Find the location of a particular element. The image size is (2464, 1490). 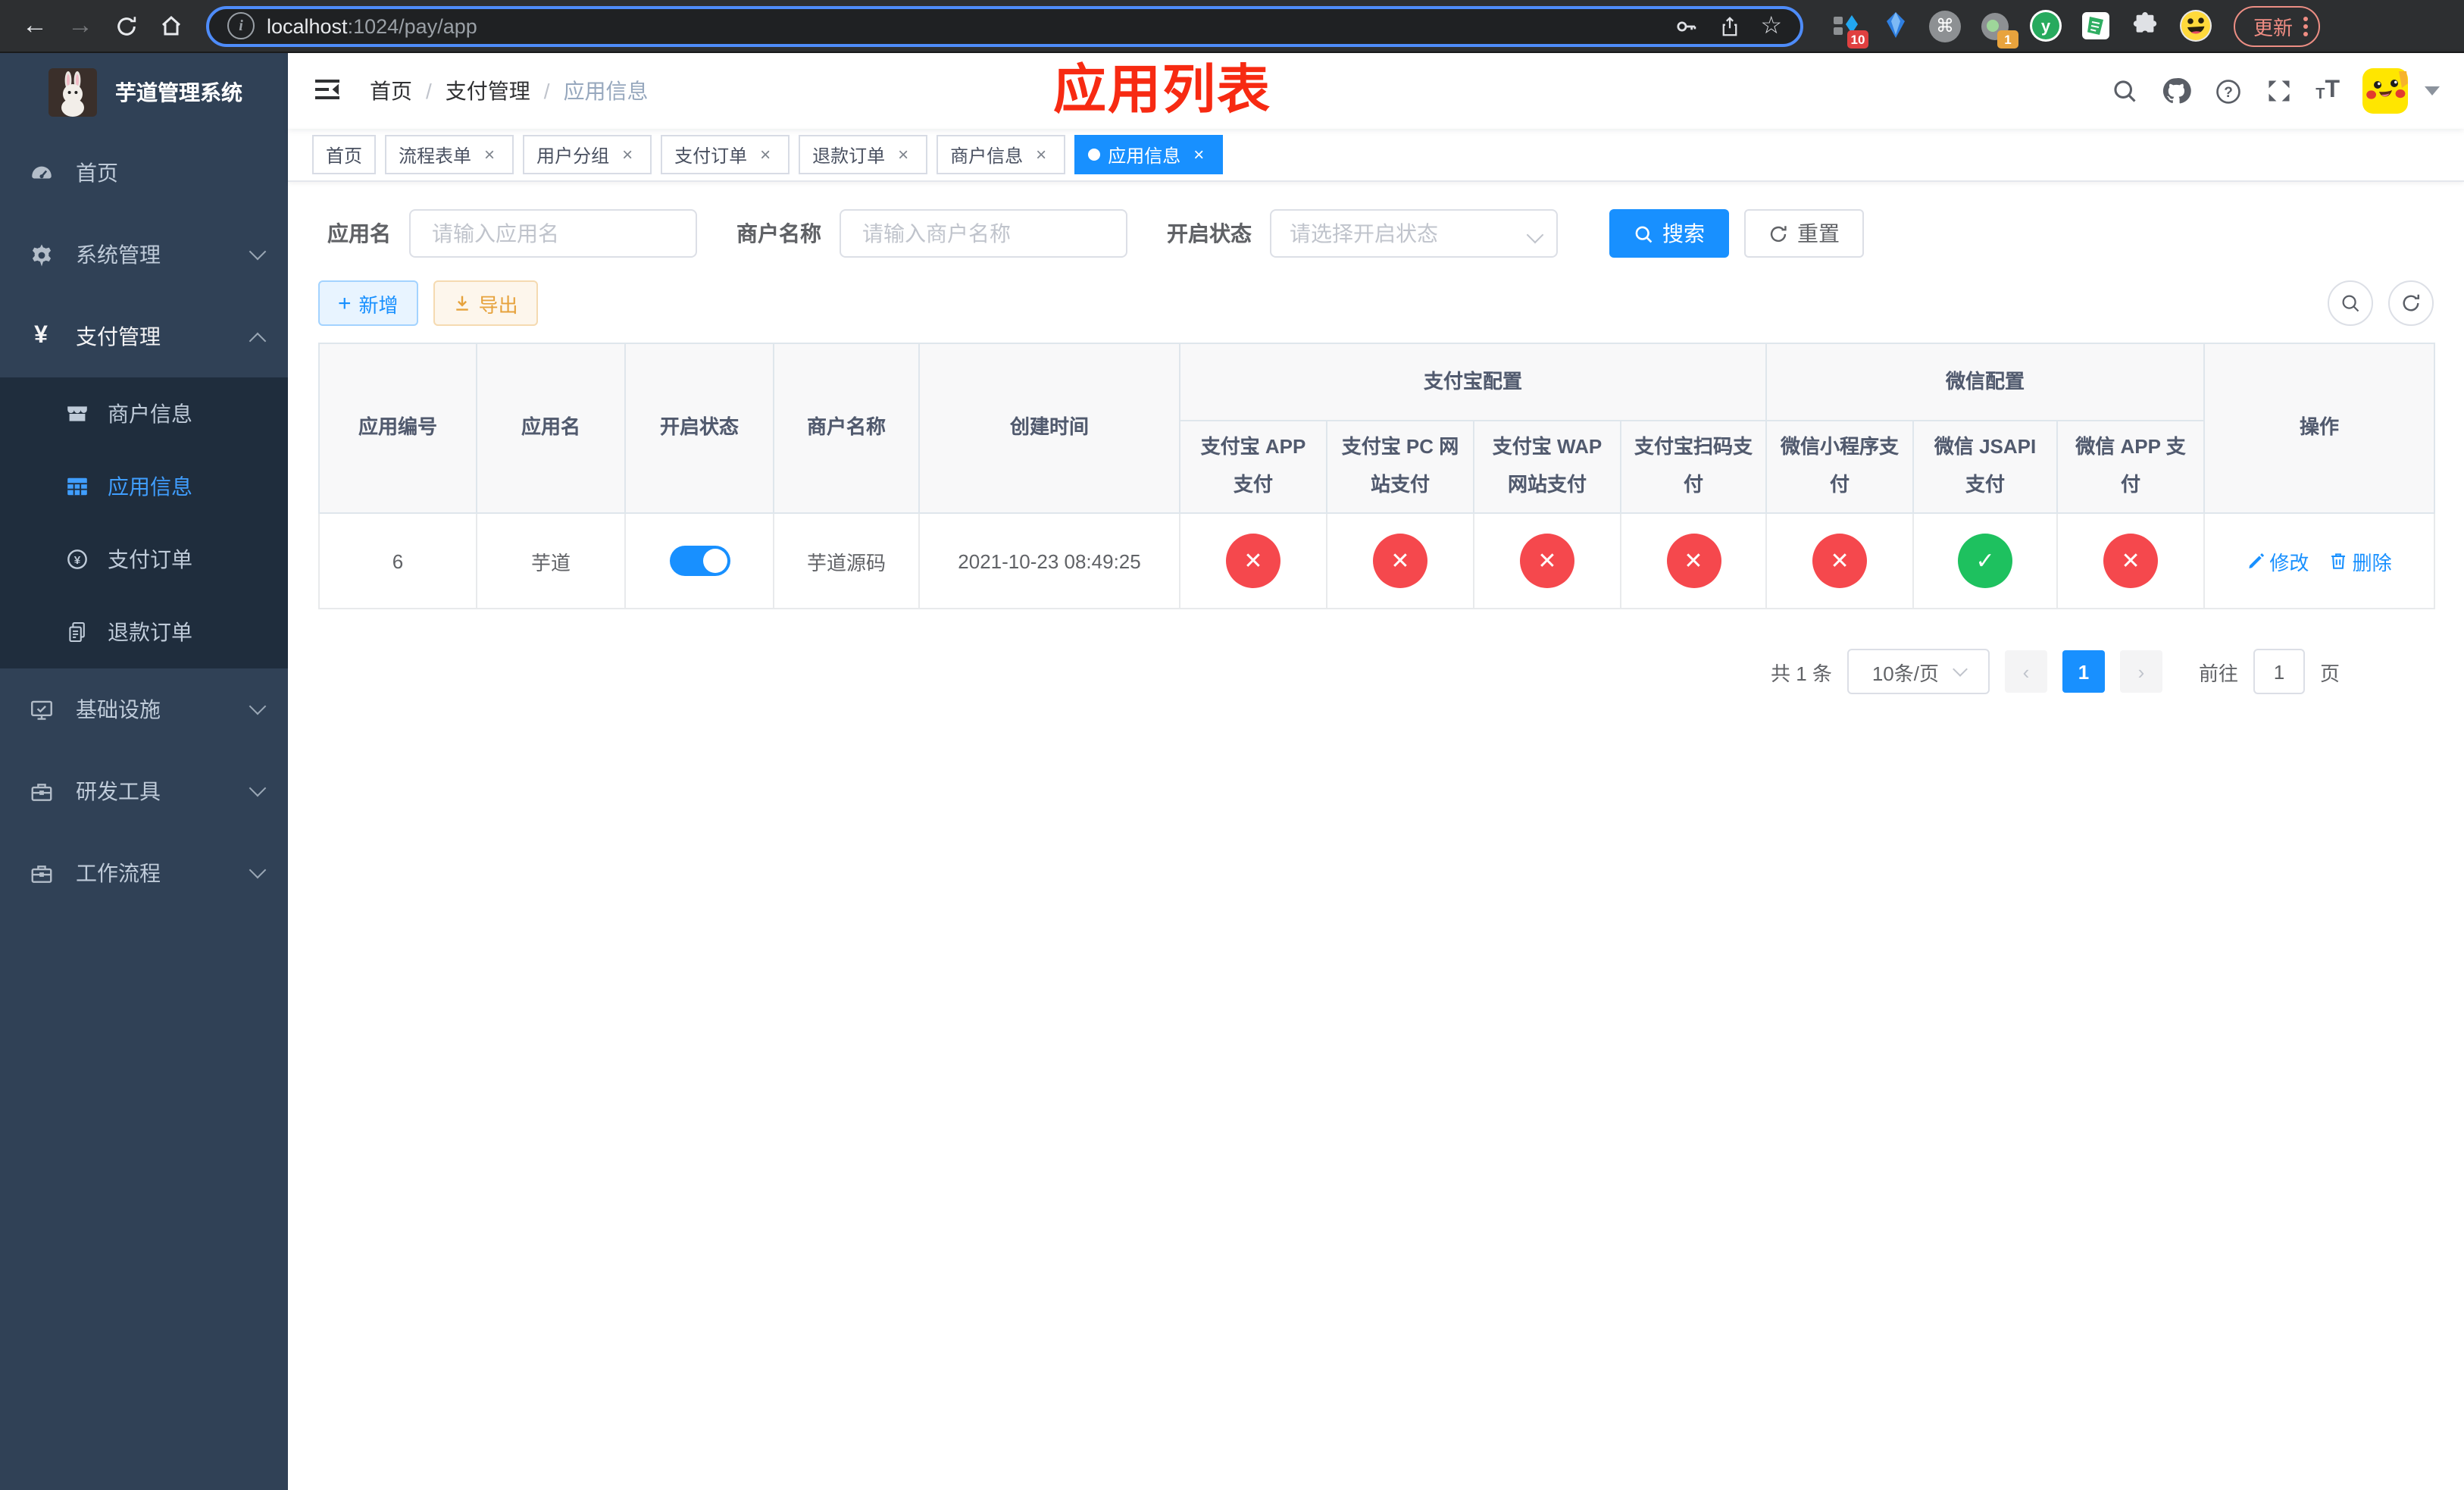

home-icon is located at coordinates (171, 26).